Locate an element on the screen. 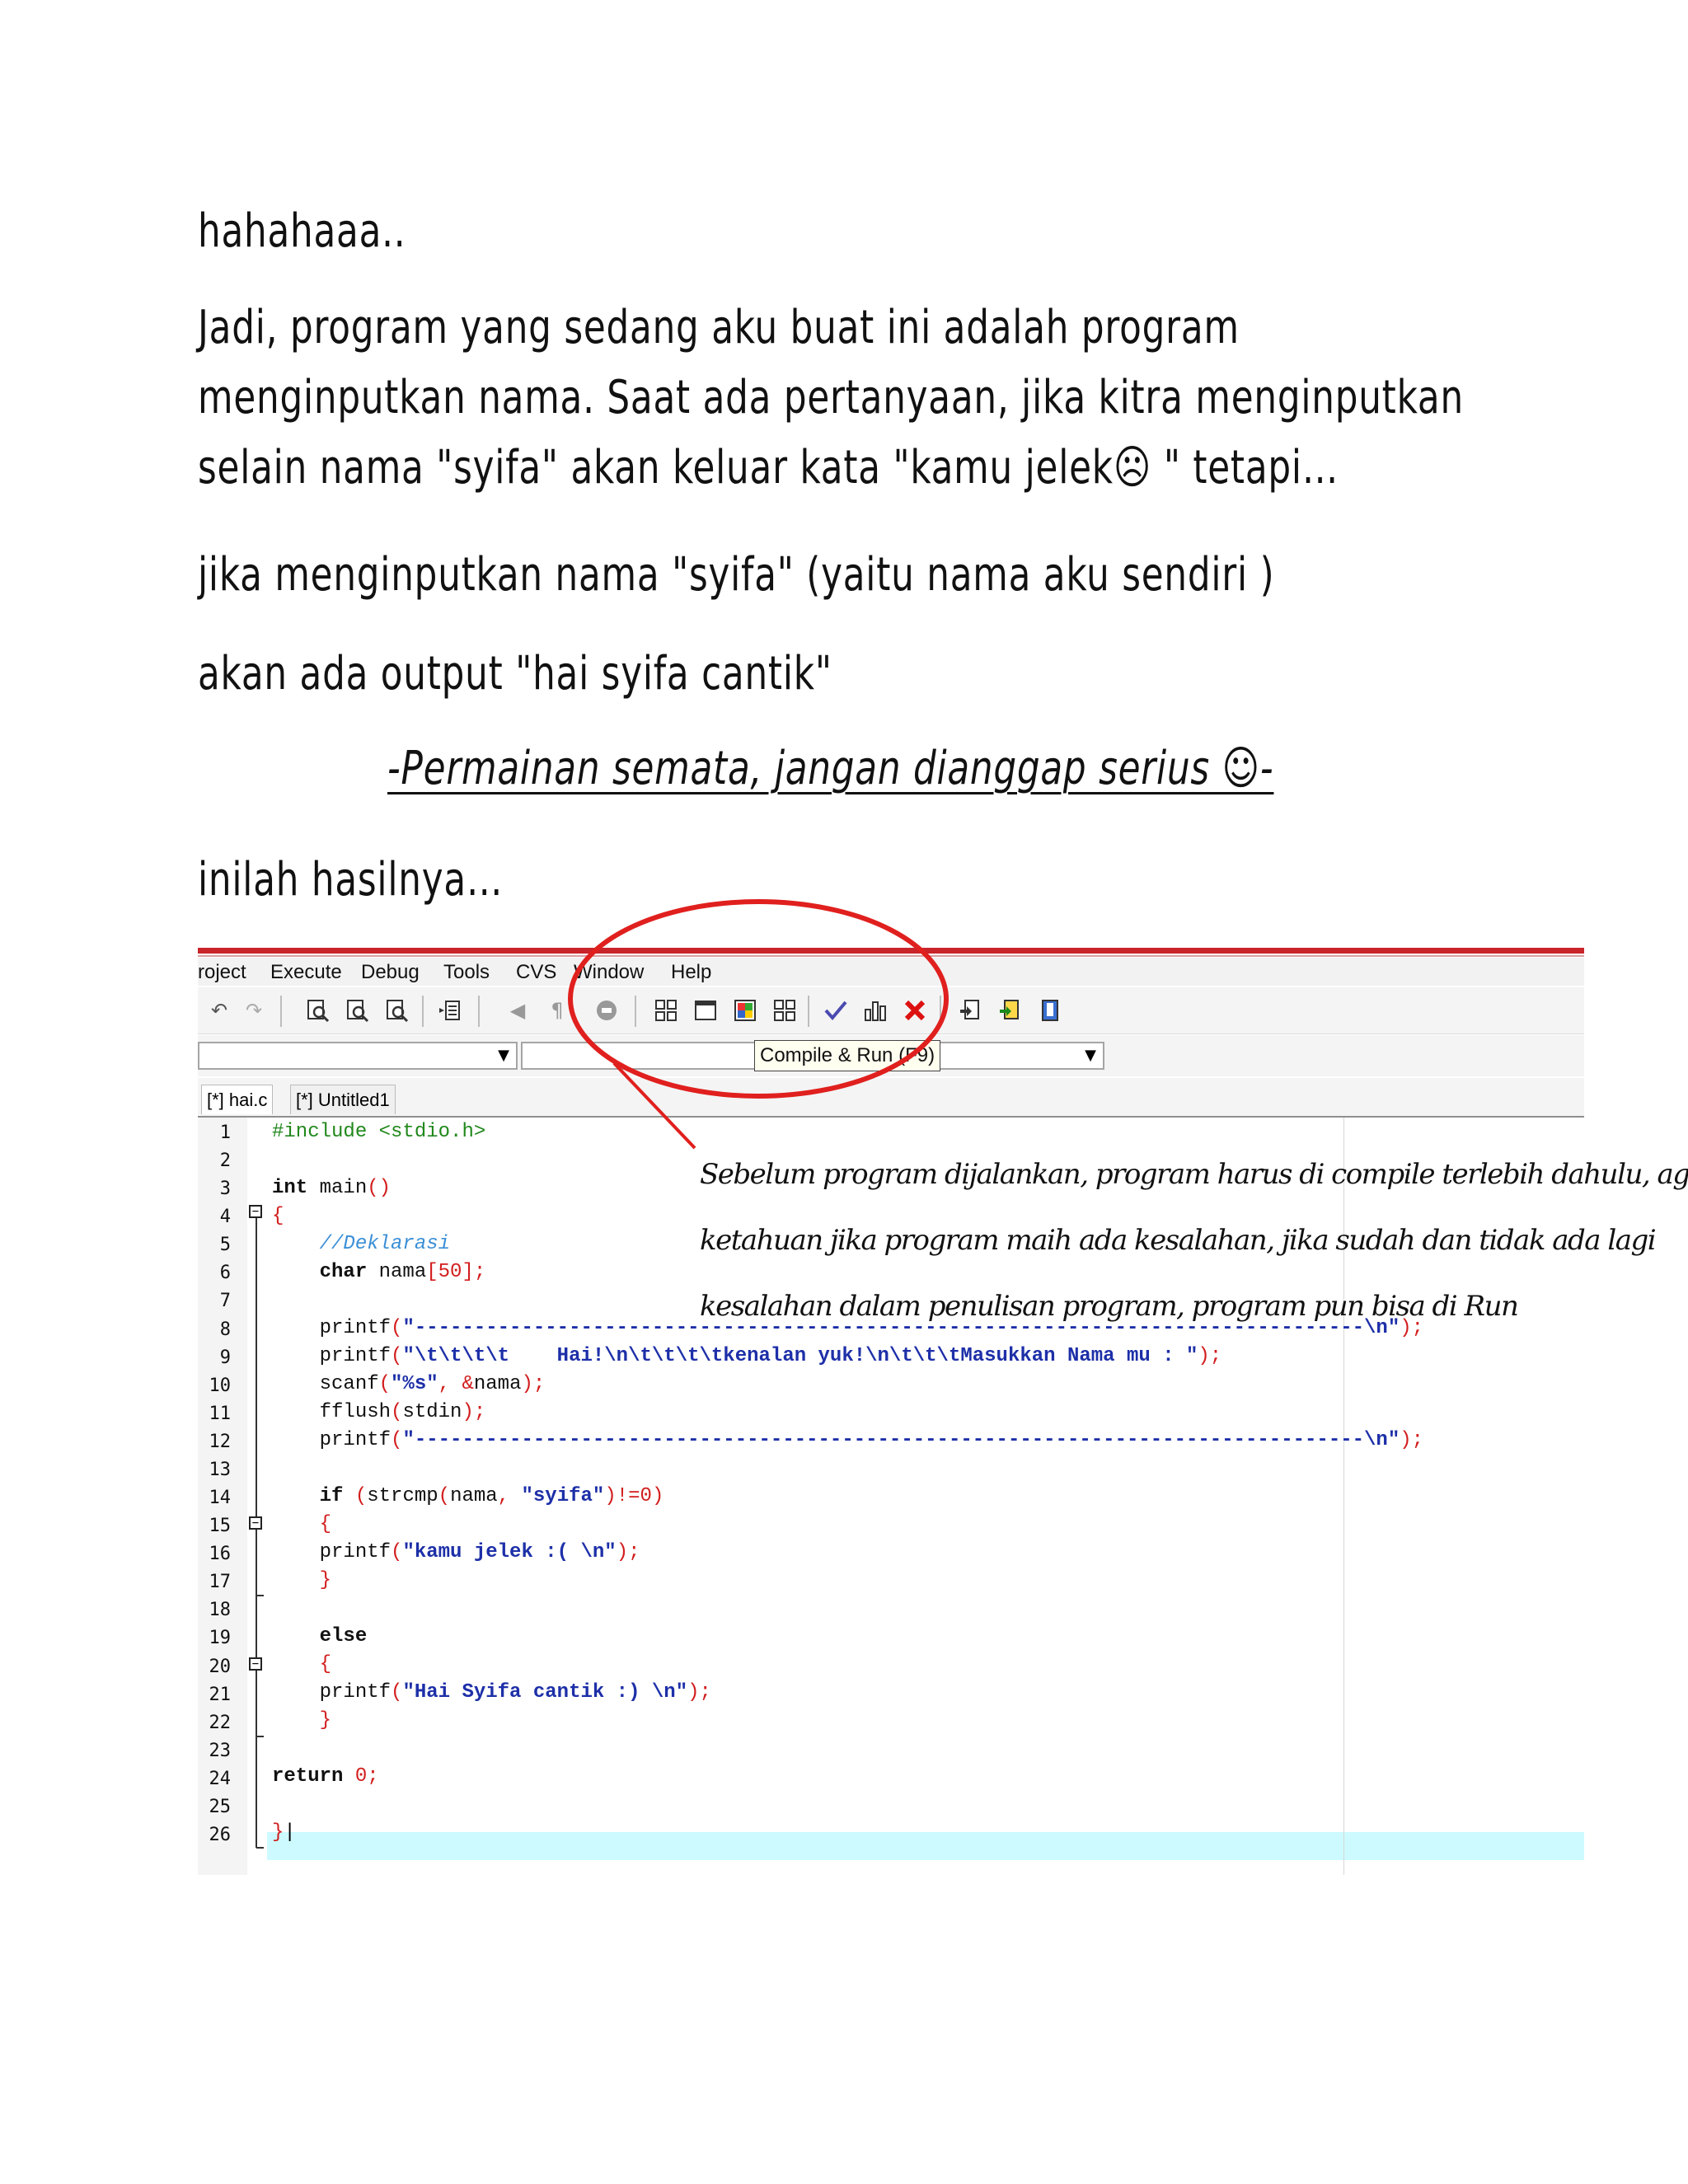  fold-toggle-line-4: − is located at coordinates (255, 1211).